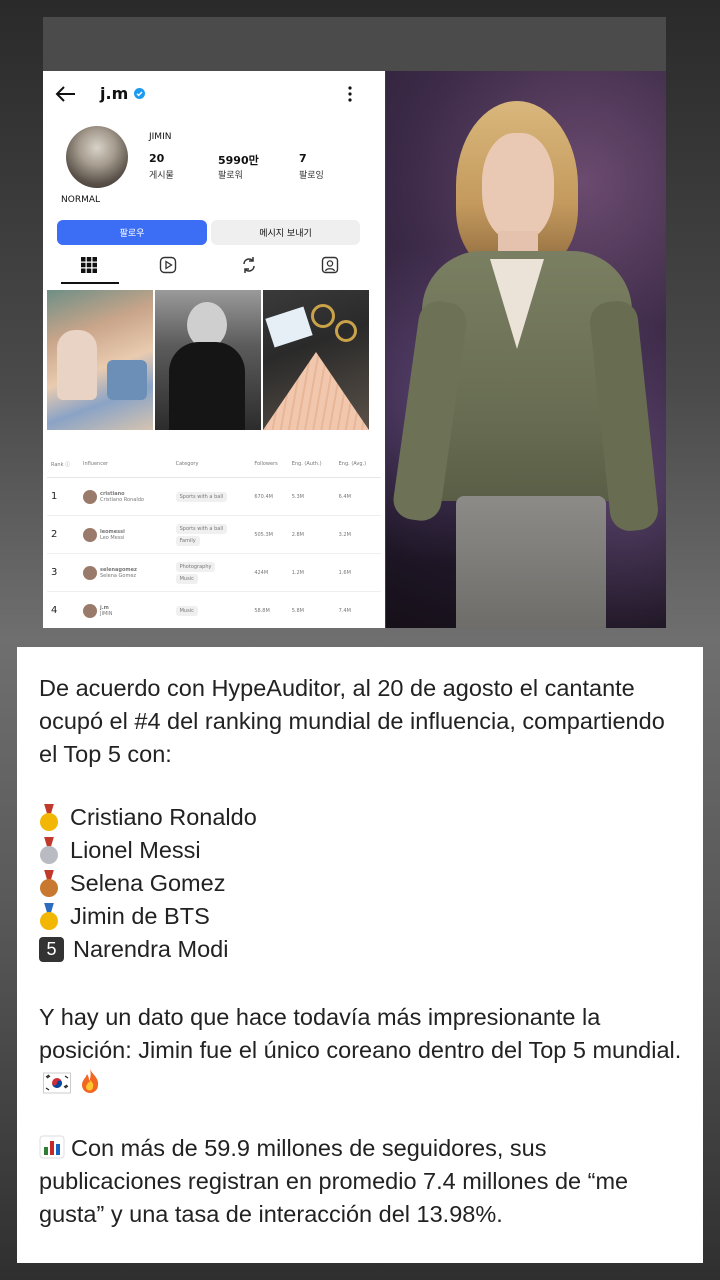  I want to click on followers-label: 팔로워, so click(230, 176).